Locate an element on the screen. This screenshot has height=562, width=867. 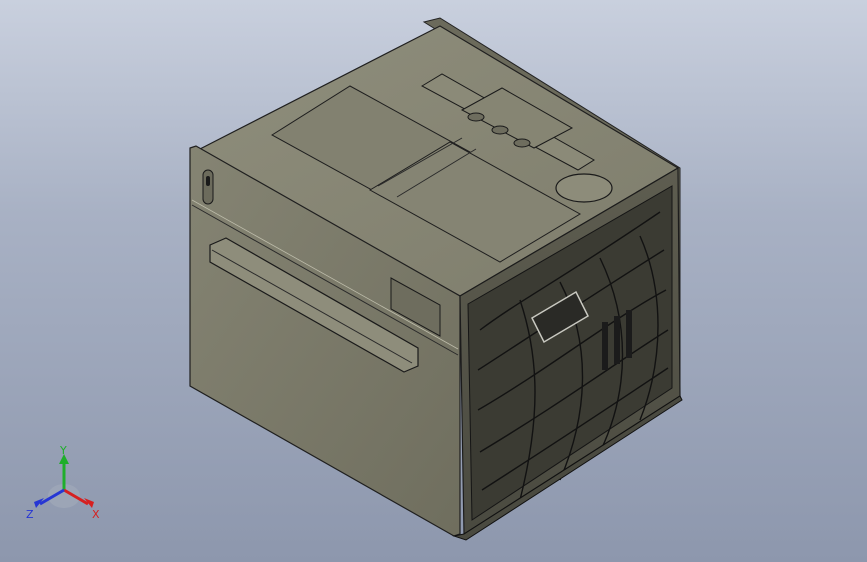
control-indicator is located at coordinates (208, 187).